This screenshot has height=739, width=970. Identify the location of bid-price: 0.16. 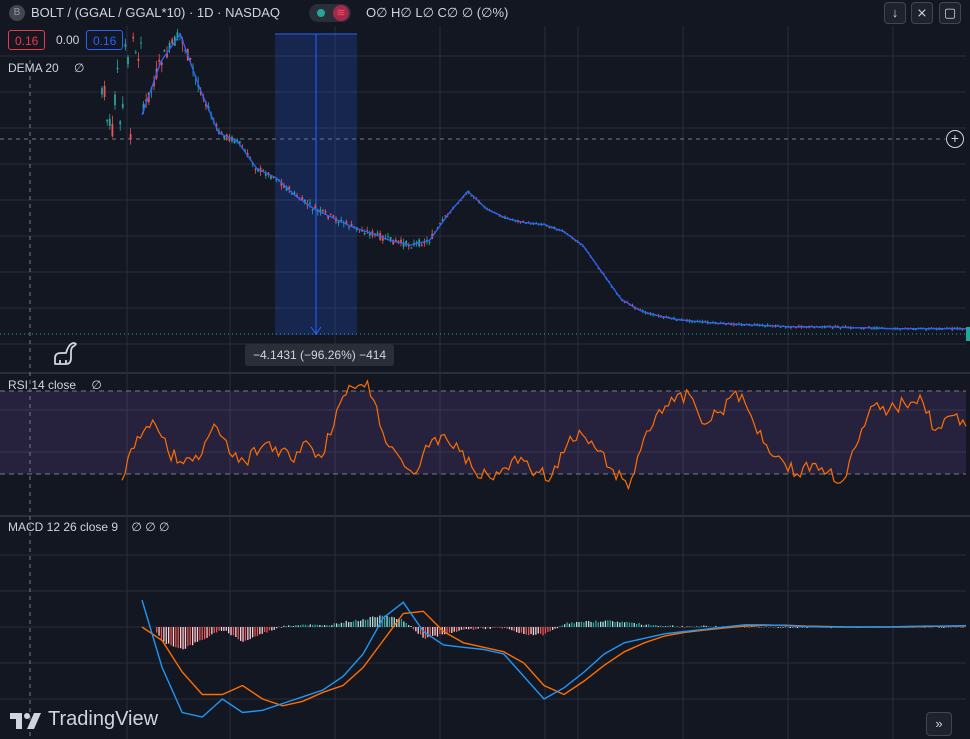
(27, 40).